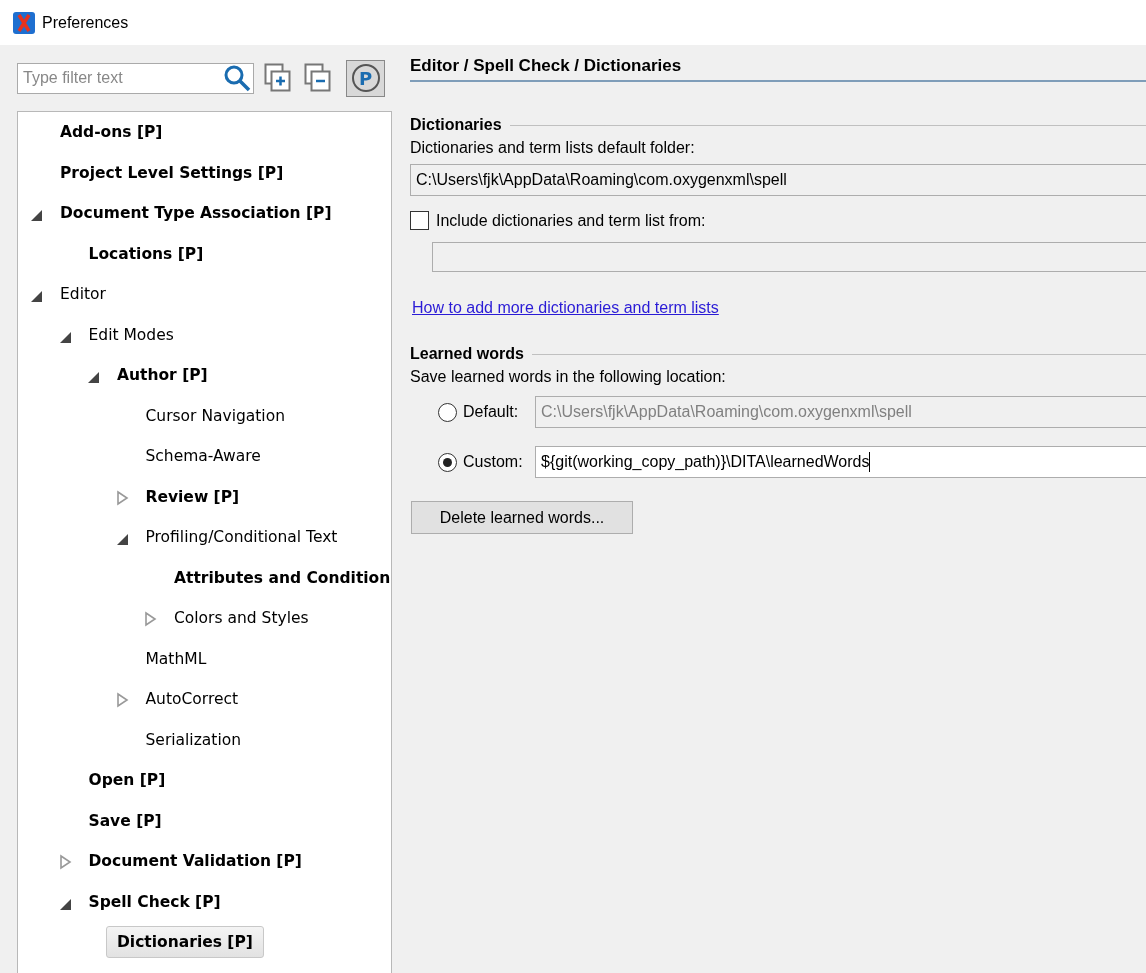 Image resolution: width=1146 pixels, height=973 pixels. Describe the element at coordinates (318, 78) in the screenshot. I see `collapse-all-icon` at that location.